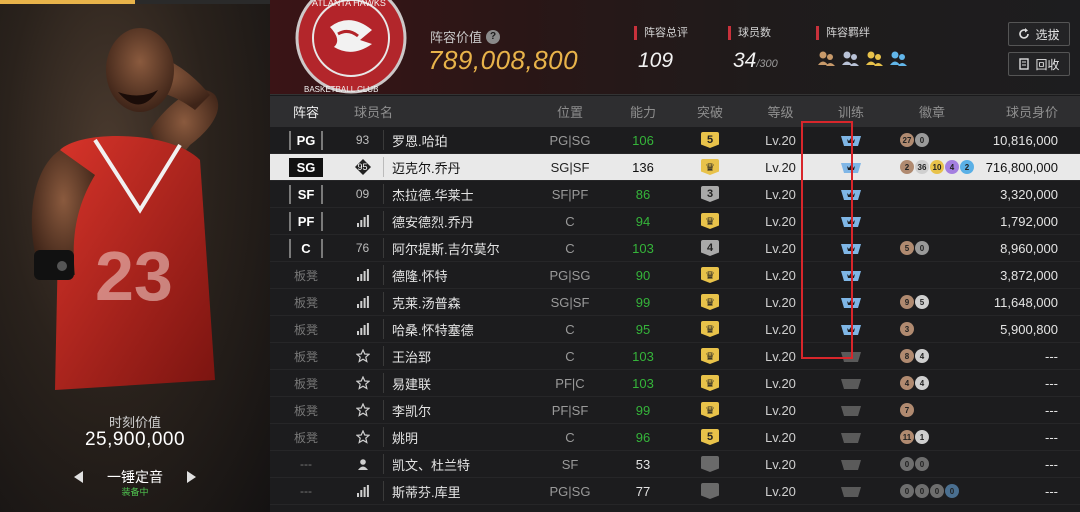 The width and height of the screenshot is (1080, 512). Describe the element at coordinates (191, 477) in the screenshot. I see `next-skill-button` at that location.